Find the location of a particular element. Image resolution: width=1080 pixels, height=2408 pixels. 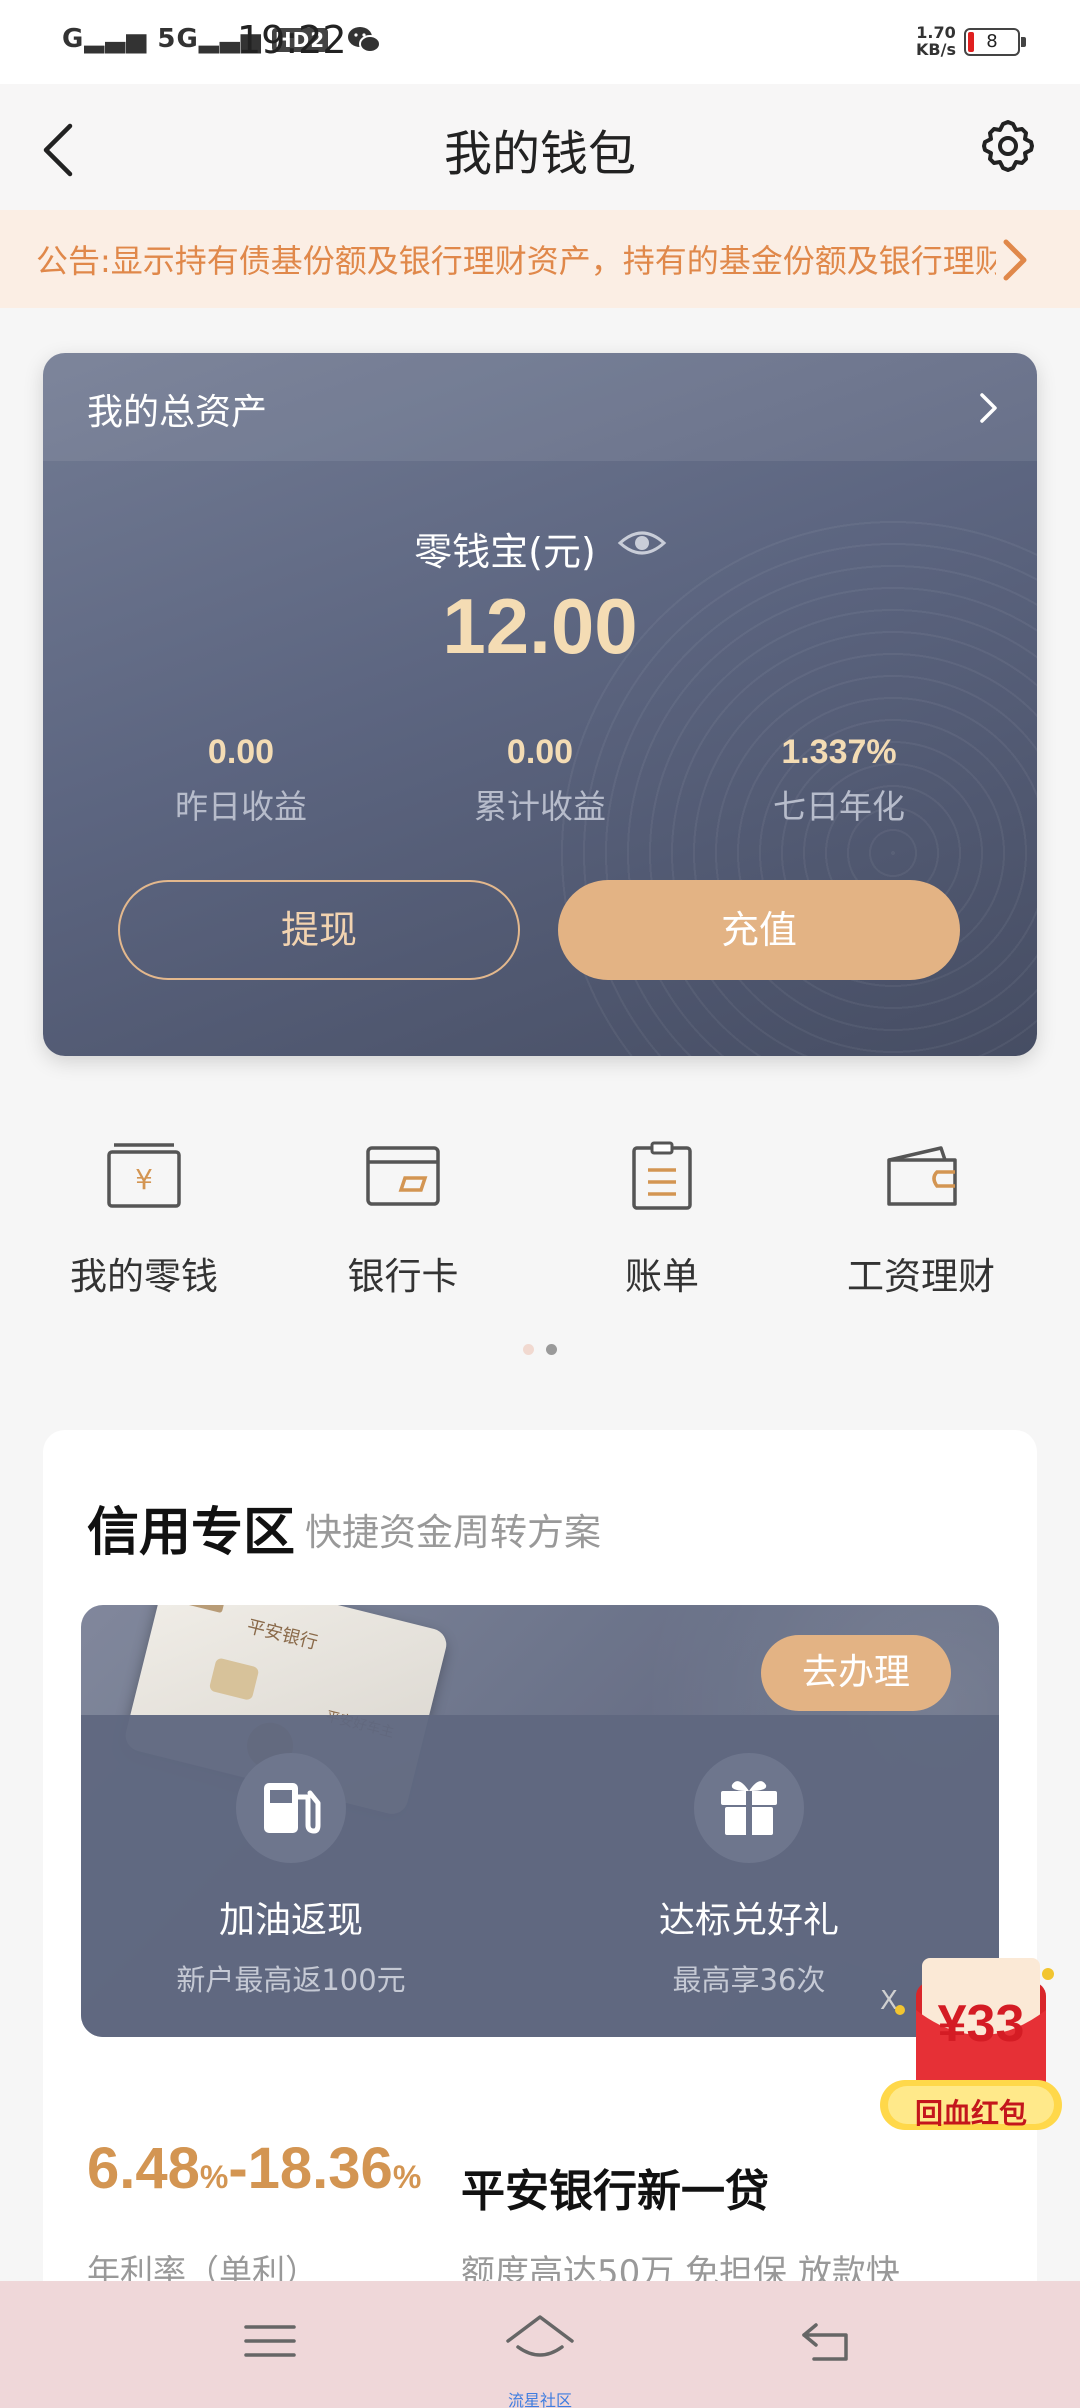

wechat-icon is located at coordinates (364, 40).